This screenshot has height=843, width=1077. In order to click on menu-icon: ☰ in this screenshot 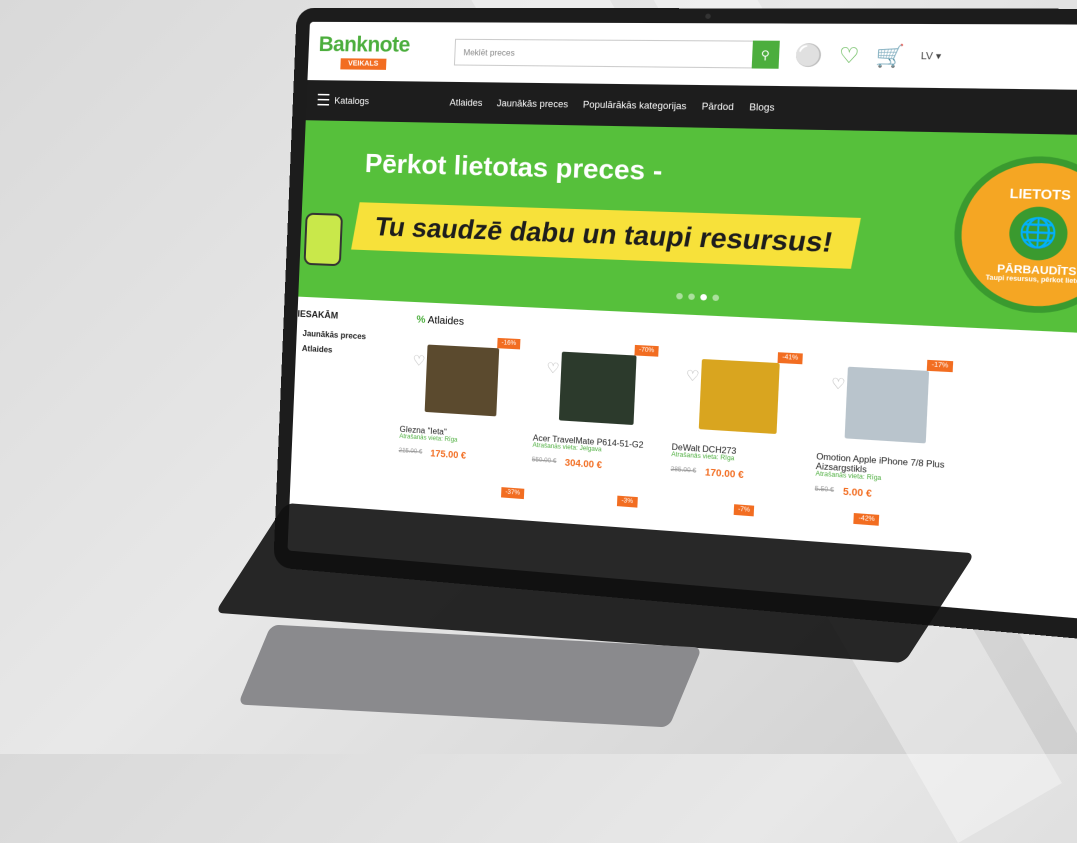, I will do `click(323, 100)`.